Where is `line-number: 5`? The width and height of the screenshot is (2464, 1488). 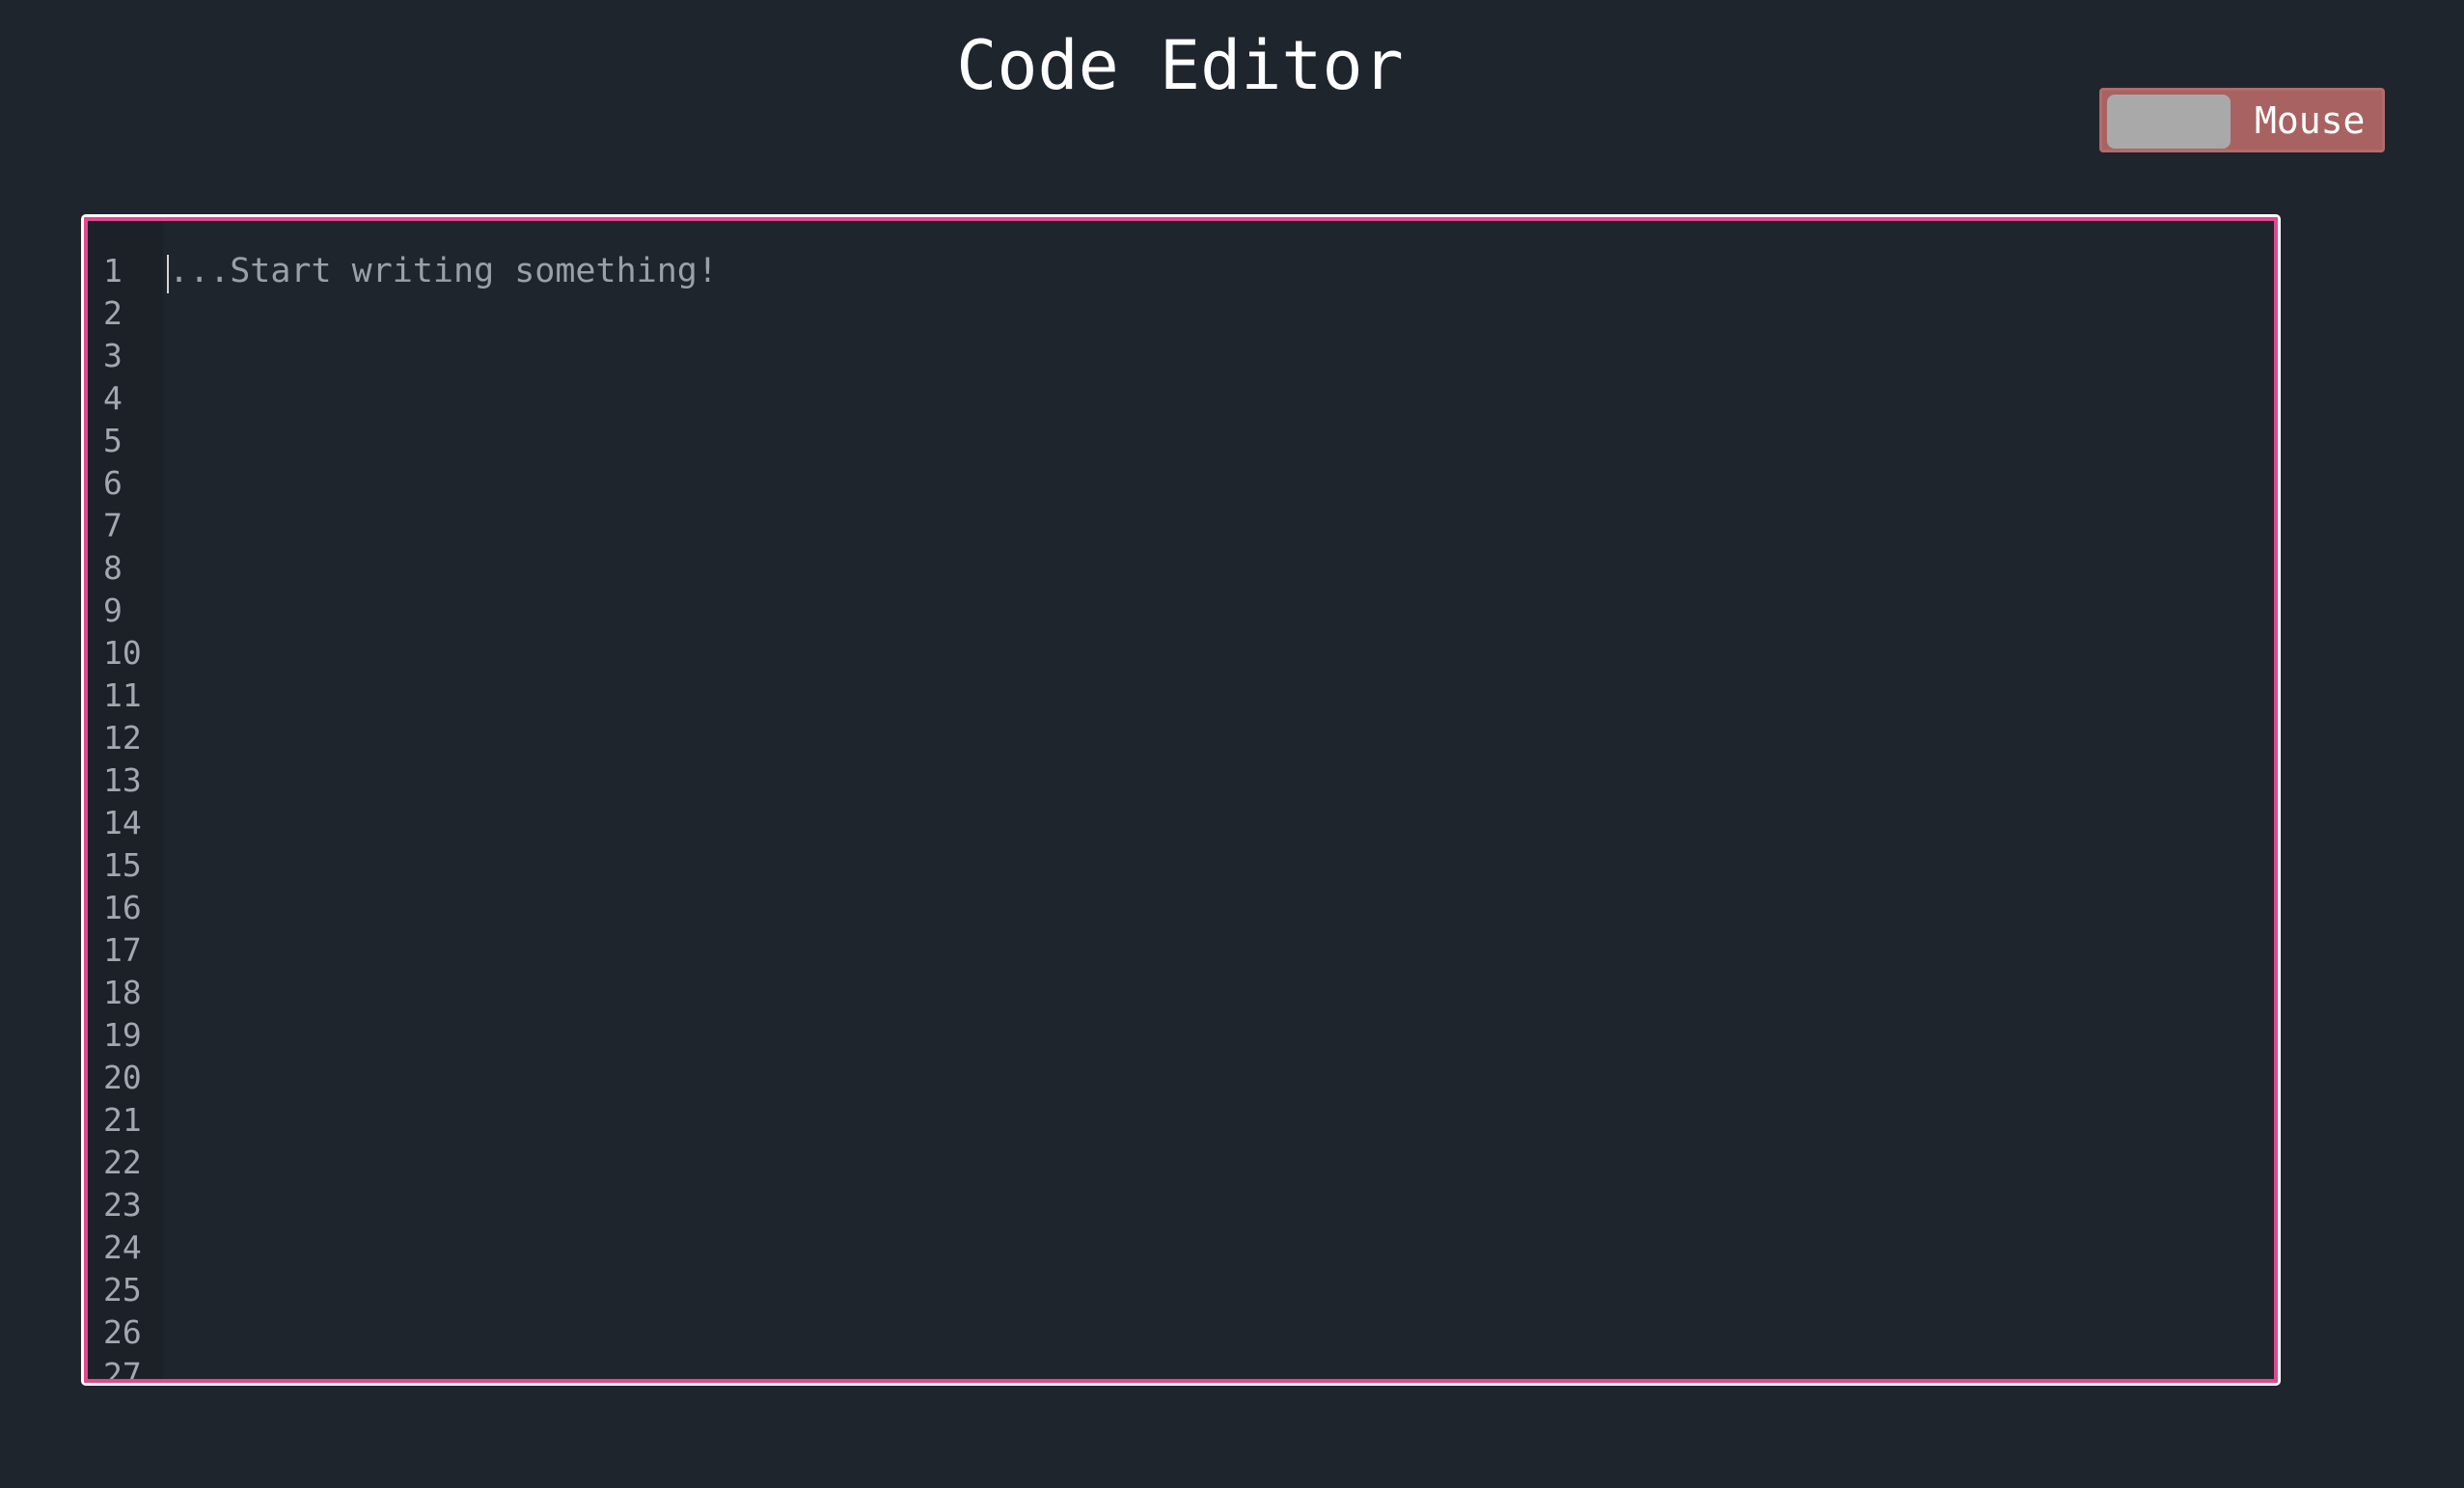 line-number: 5 is located at coordinates (113, 440).